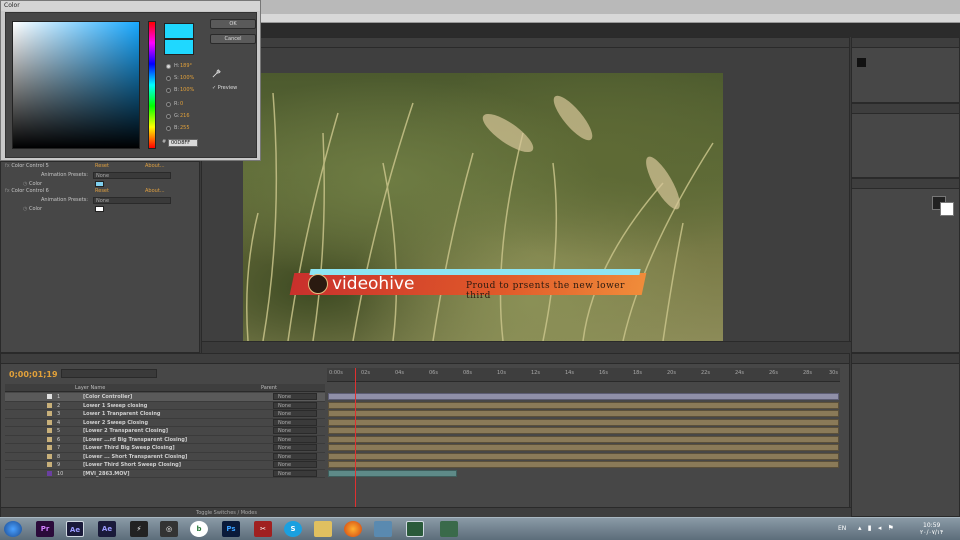  I want to click on layer-row: 5 [Lower 2 Transparent Closing] None, so click(165, 431).